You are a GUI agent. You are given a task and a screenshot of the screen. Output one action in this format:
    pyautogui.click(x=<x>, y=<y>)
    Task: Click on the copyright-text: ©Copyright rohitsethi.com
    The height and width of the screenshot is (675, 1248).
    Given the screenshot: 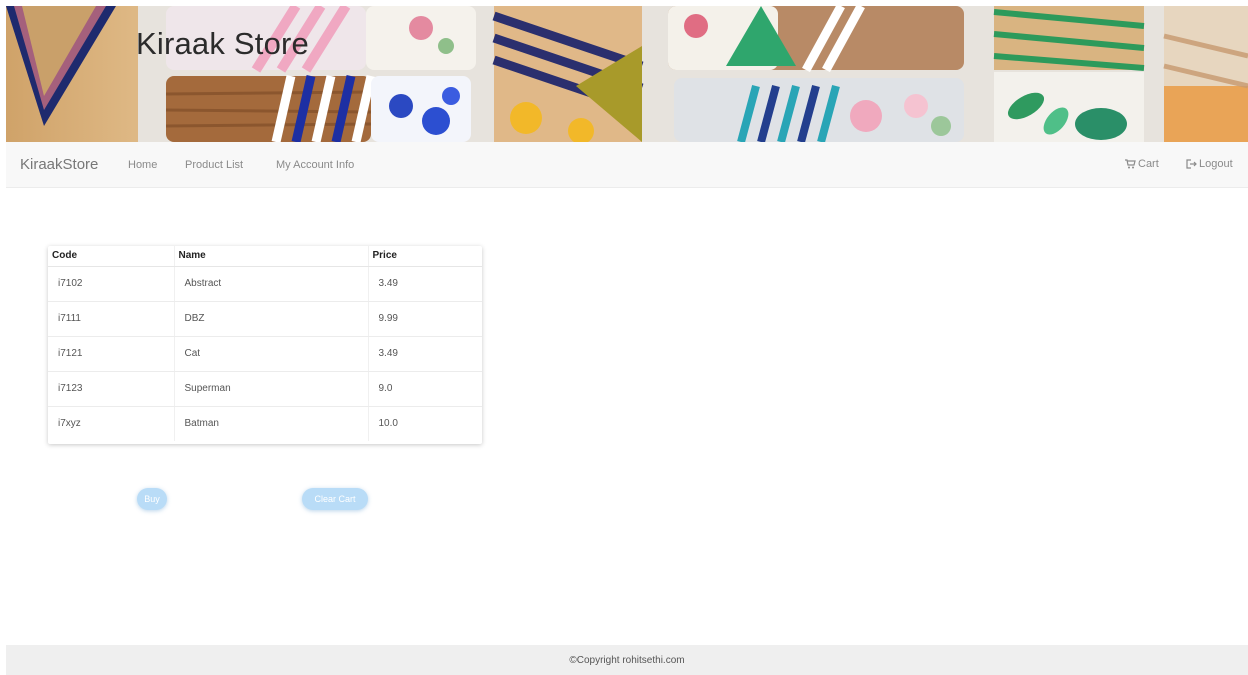 What is the action you would take?
    pyautogui.click(x=627, y=660)
    